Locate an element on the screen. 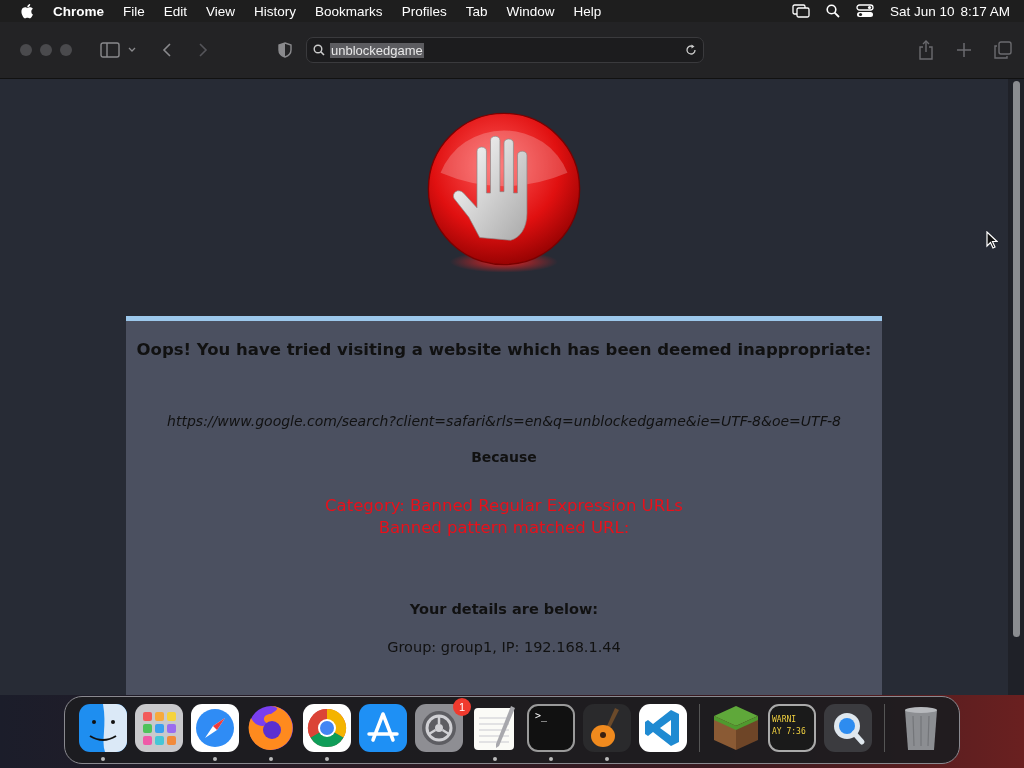 This screenshot has height=768, width=1024. app-menu: Chrome is located at coordinates (78, 11).